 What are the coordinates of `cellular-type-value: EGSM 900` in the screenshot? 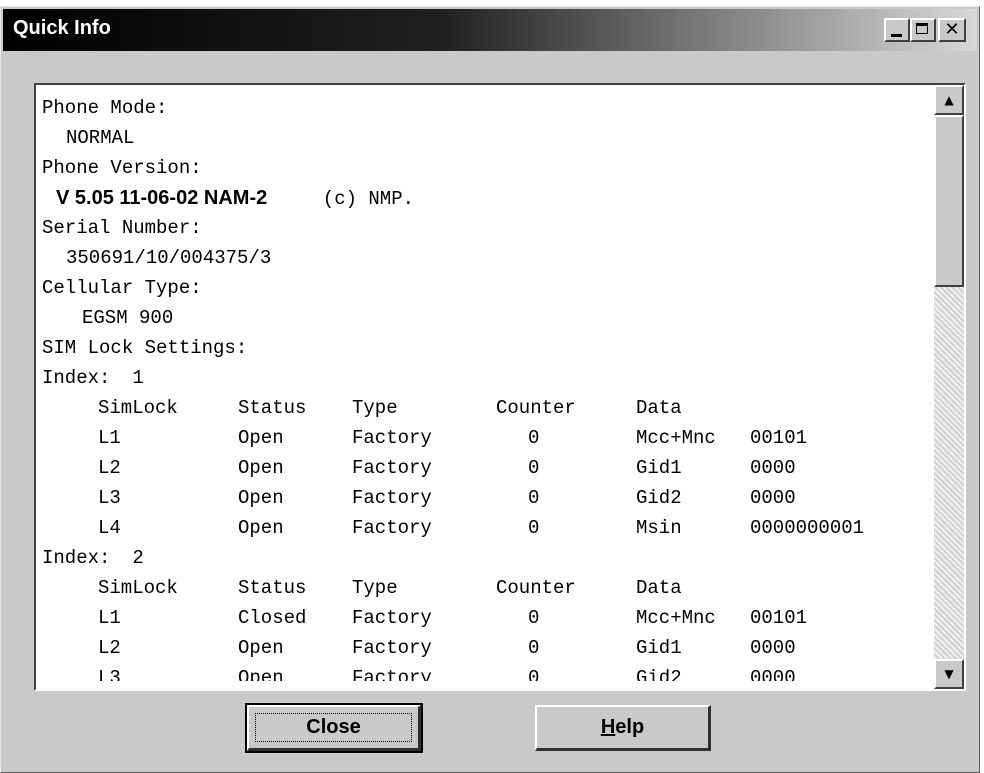 It's located at (128, 318).